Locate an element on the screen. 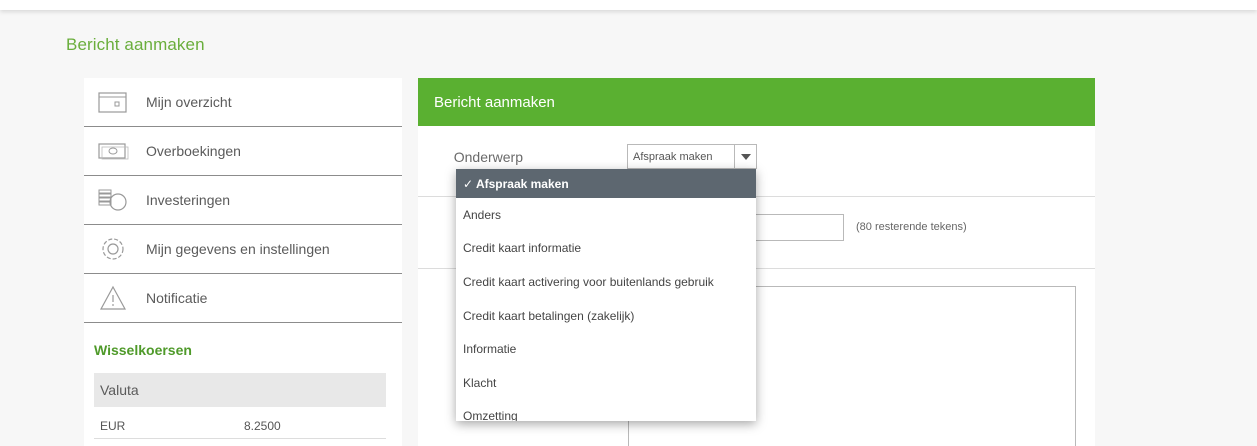 The image size is (1257, 446). sidebar-item-transfers: Overboekingen is located at coordinates (243, 151).